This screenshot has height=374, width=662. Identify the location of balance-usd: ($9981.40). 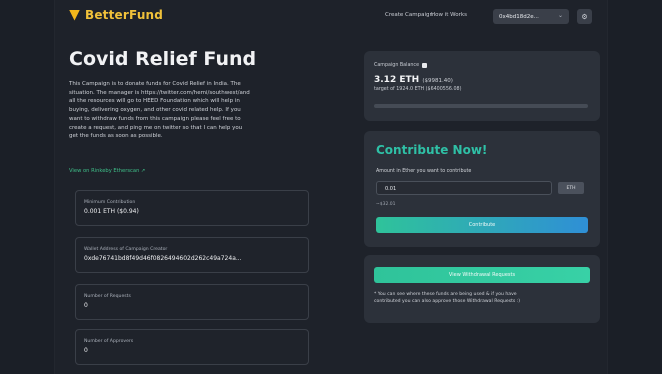
(437, 81).